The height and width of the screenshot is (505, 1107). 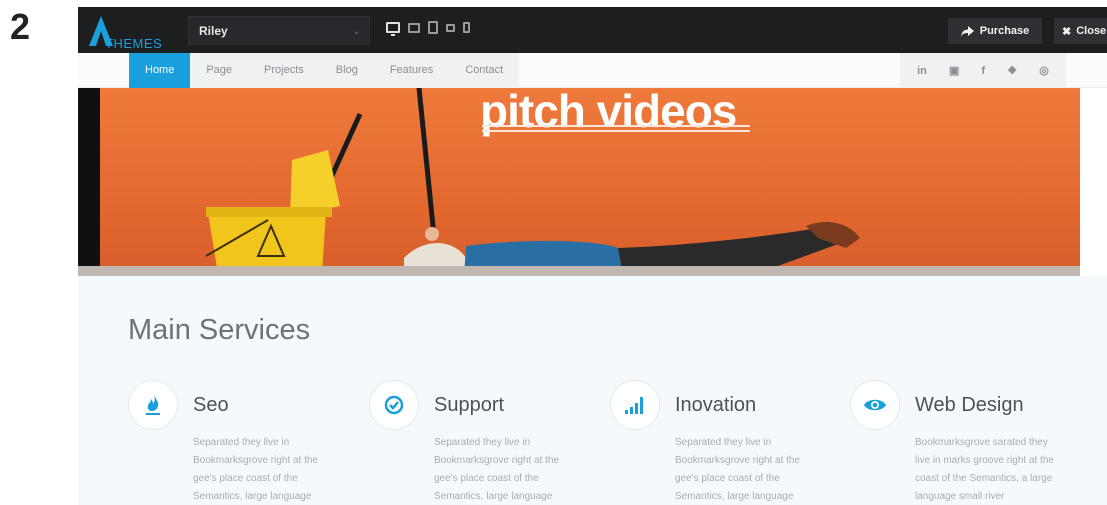 What do you see at coordinates (1091, 31) in the screenshot?
I see `close-label: Close` at bounding box center [1091, 31].